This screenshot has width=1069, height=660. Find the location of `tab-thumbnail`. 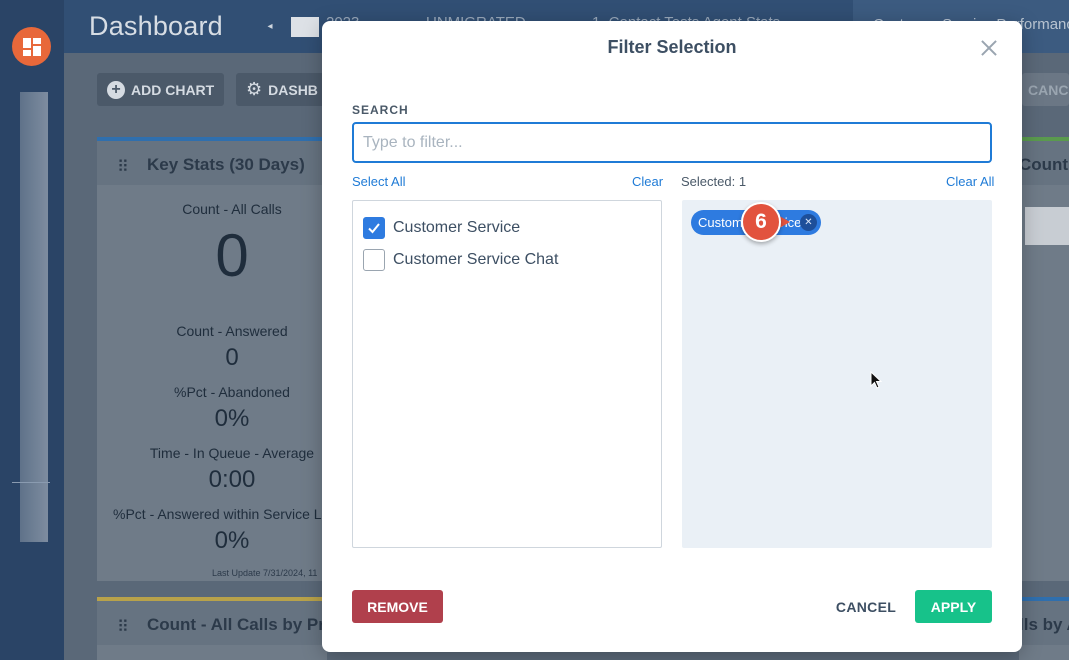

tab-thumbnail is located at coordinates (305, 27).